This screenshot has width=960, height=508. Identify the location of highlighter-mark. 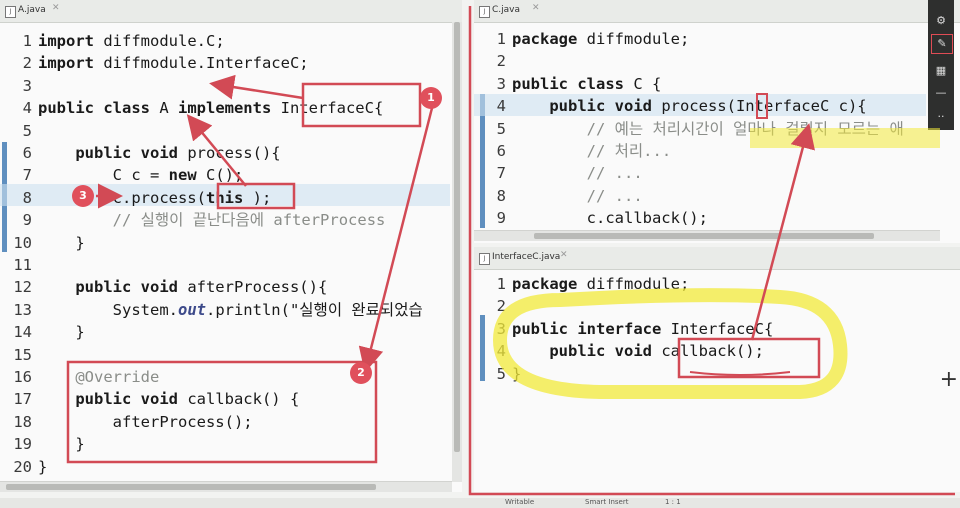
(845, 138).